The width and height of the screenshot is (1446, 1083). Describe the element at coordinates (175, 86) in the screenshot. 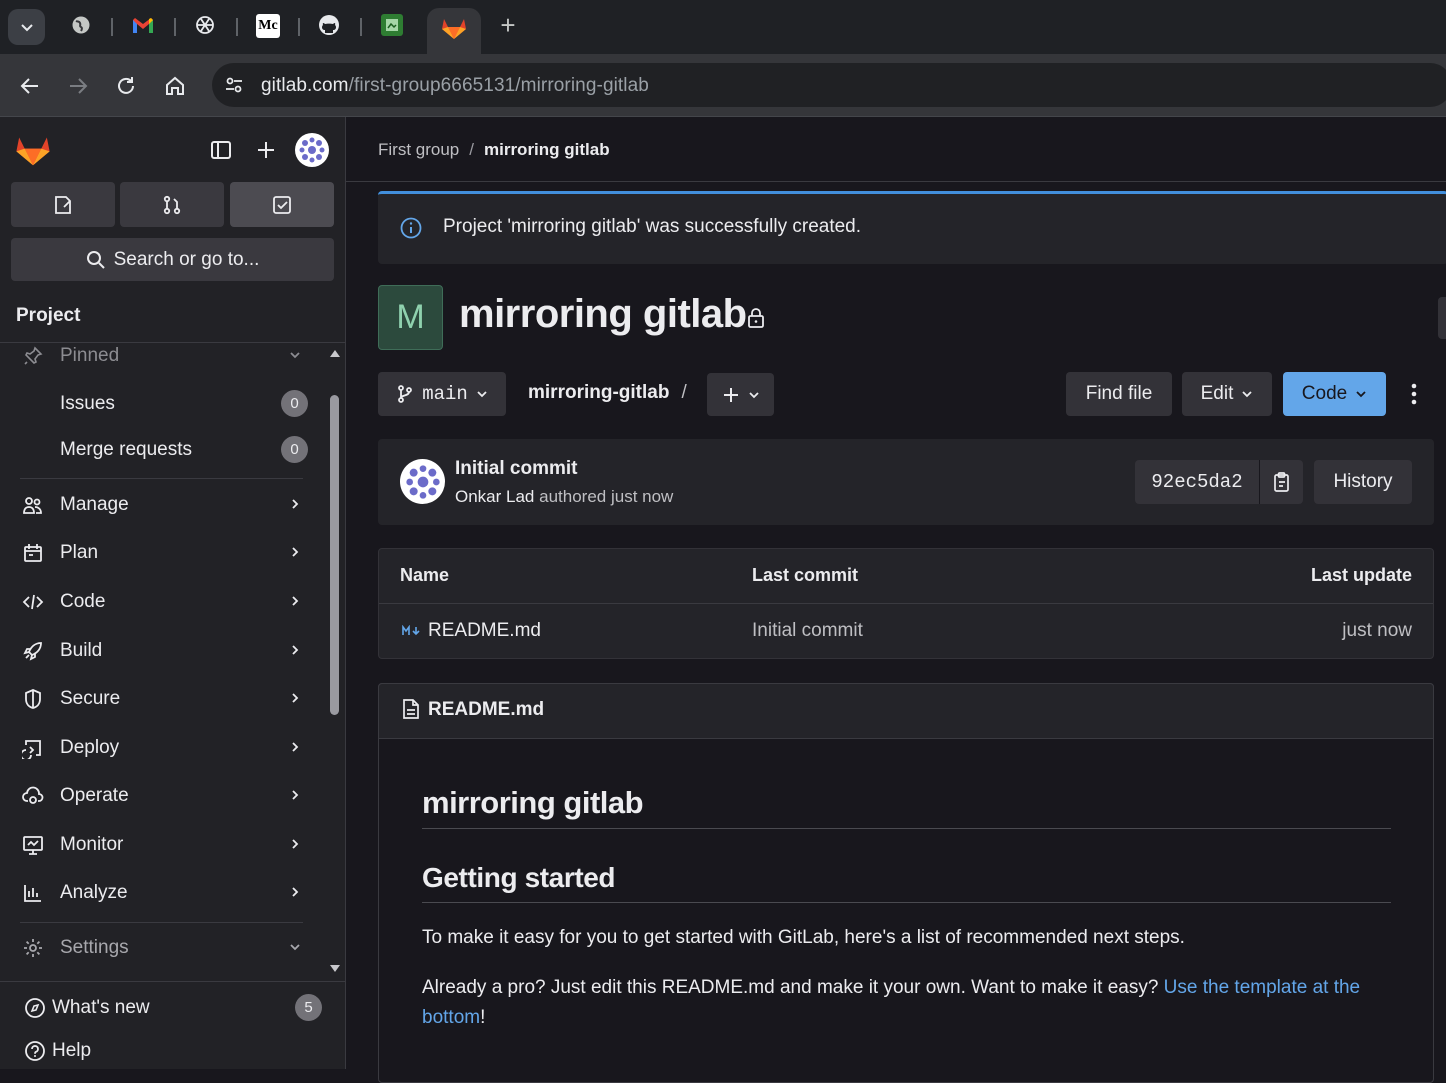

I see `home-icon` at that location.